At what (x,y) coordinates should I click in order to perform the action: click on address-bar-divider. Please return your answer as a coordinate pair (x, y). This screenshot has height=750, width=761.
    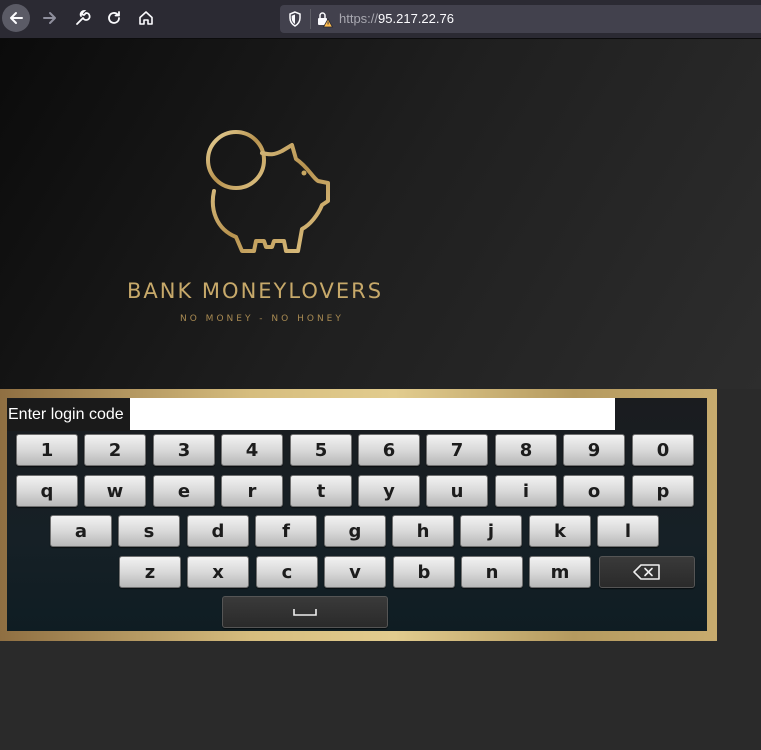
    Looking at the image, I should click on (310, 19).